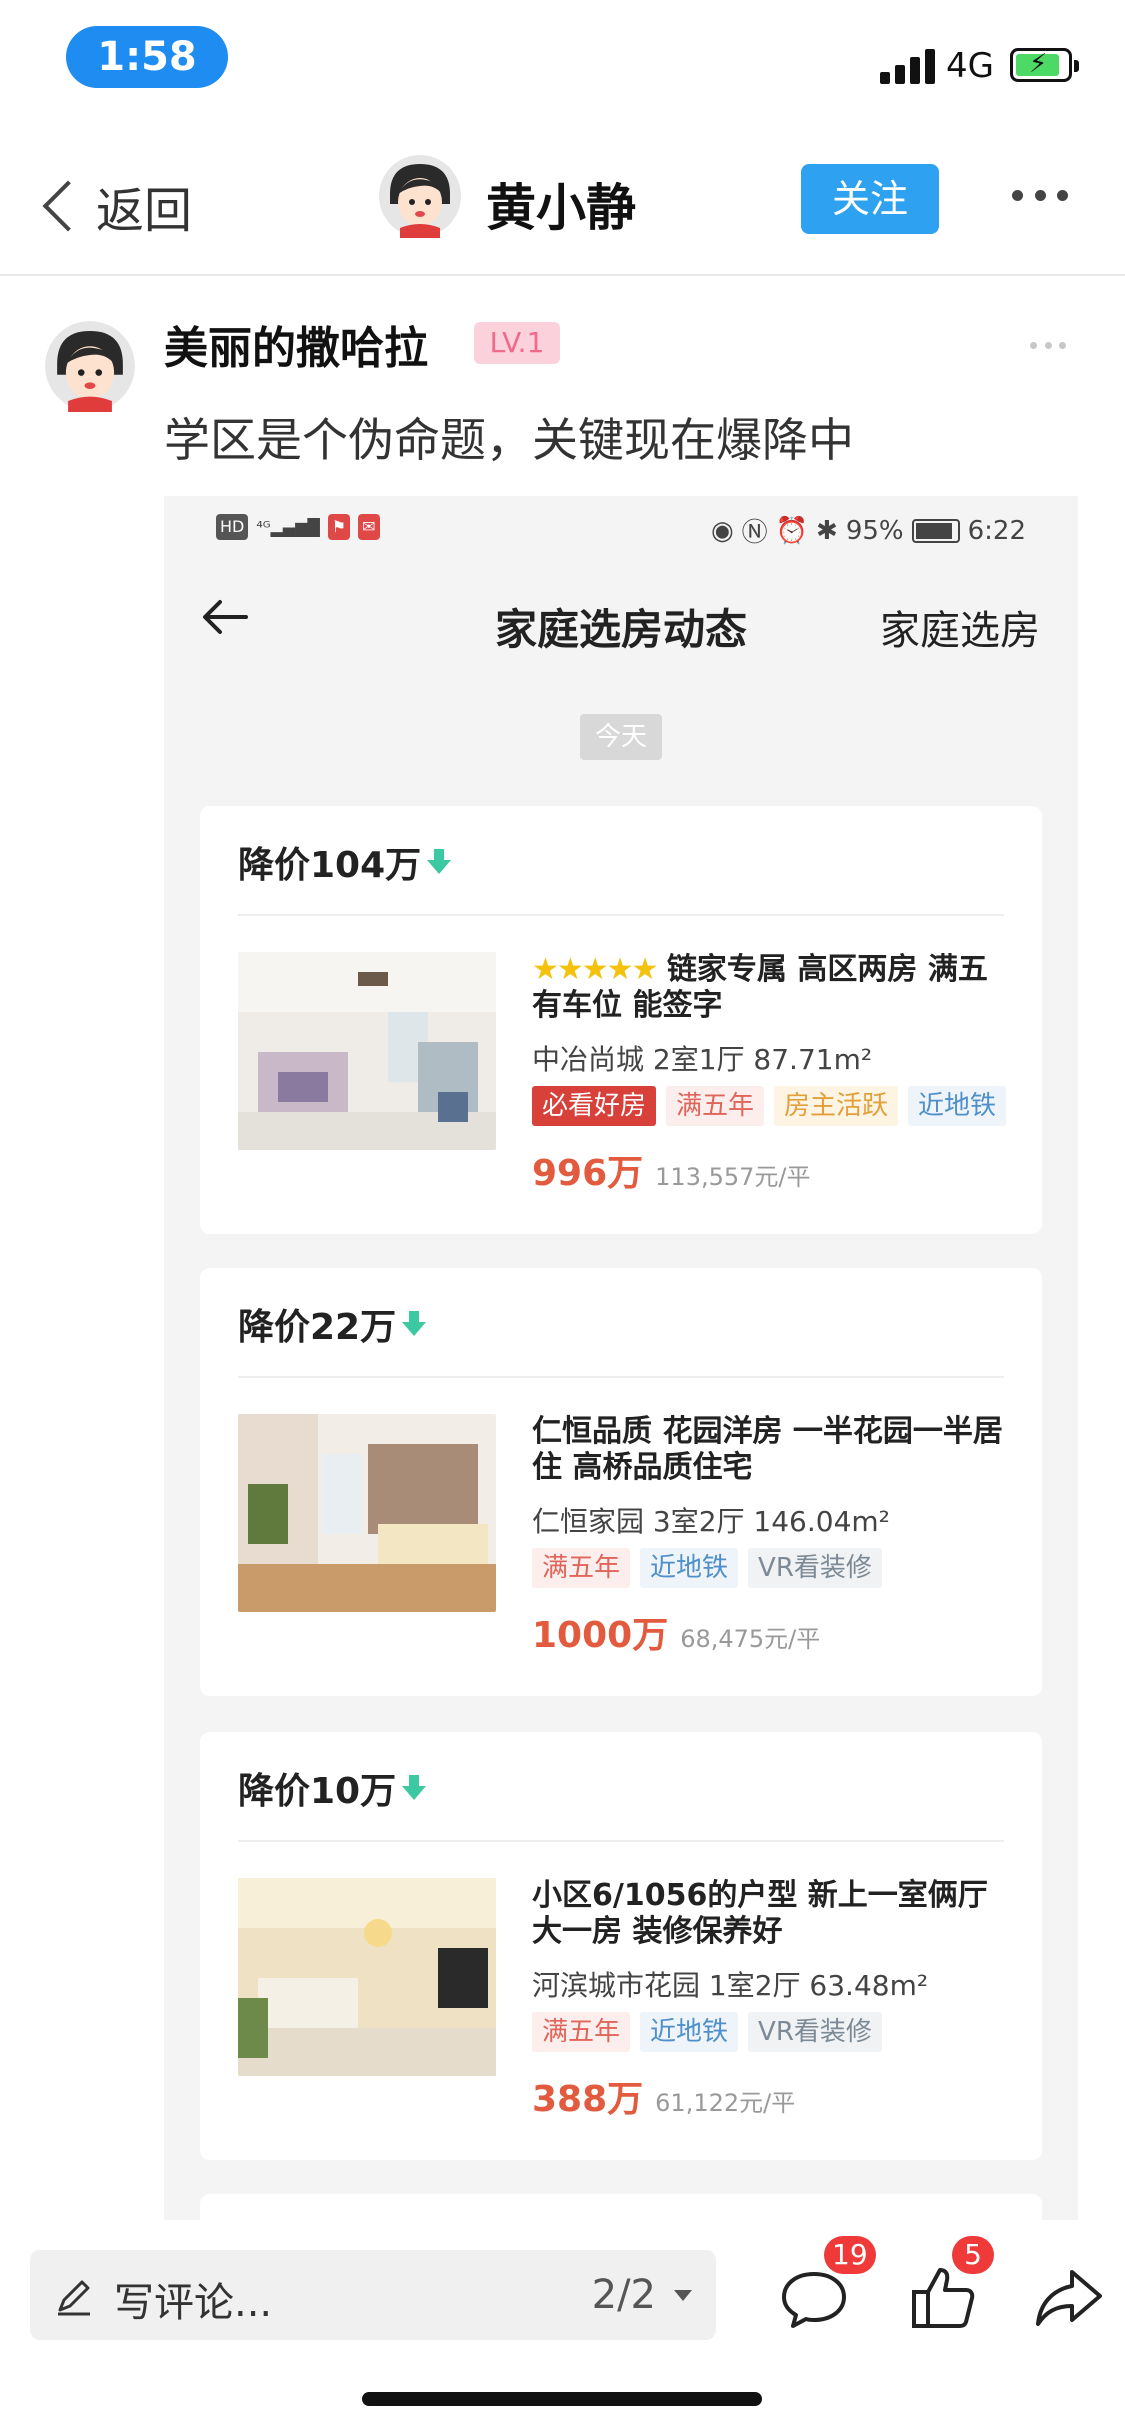 The image size is (1125, 2436). What do you see at coordinates (973, 2255) in the screenshot?
I see `like-count-badge: 5` at bounding box center [973, 2255].